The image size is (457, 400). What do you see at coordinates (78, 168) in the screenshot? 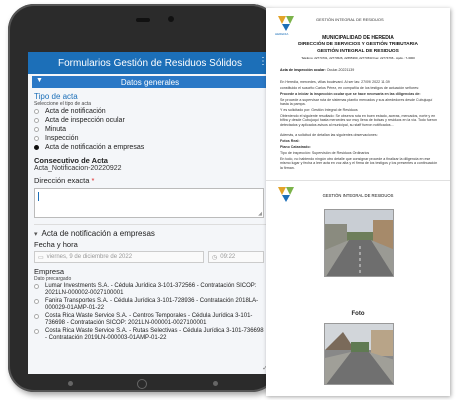
I see `consecutivo-value: Acta_Notificacion-20220922` at bounding box center [78, 168].